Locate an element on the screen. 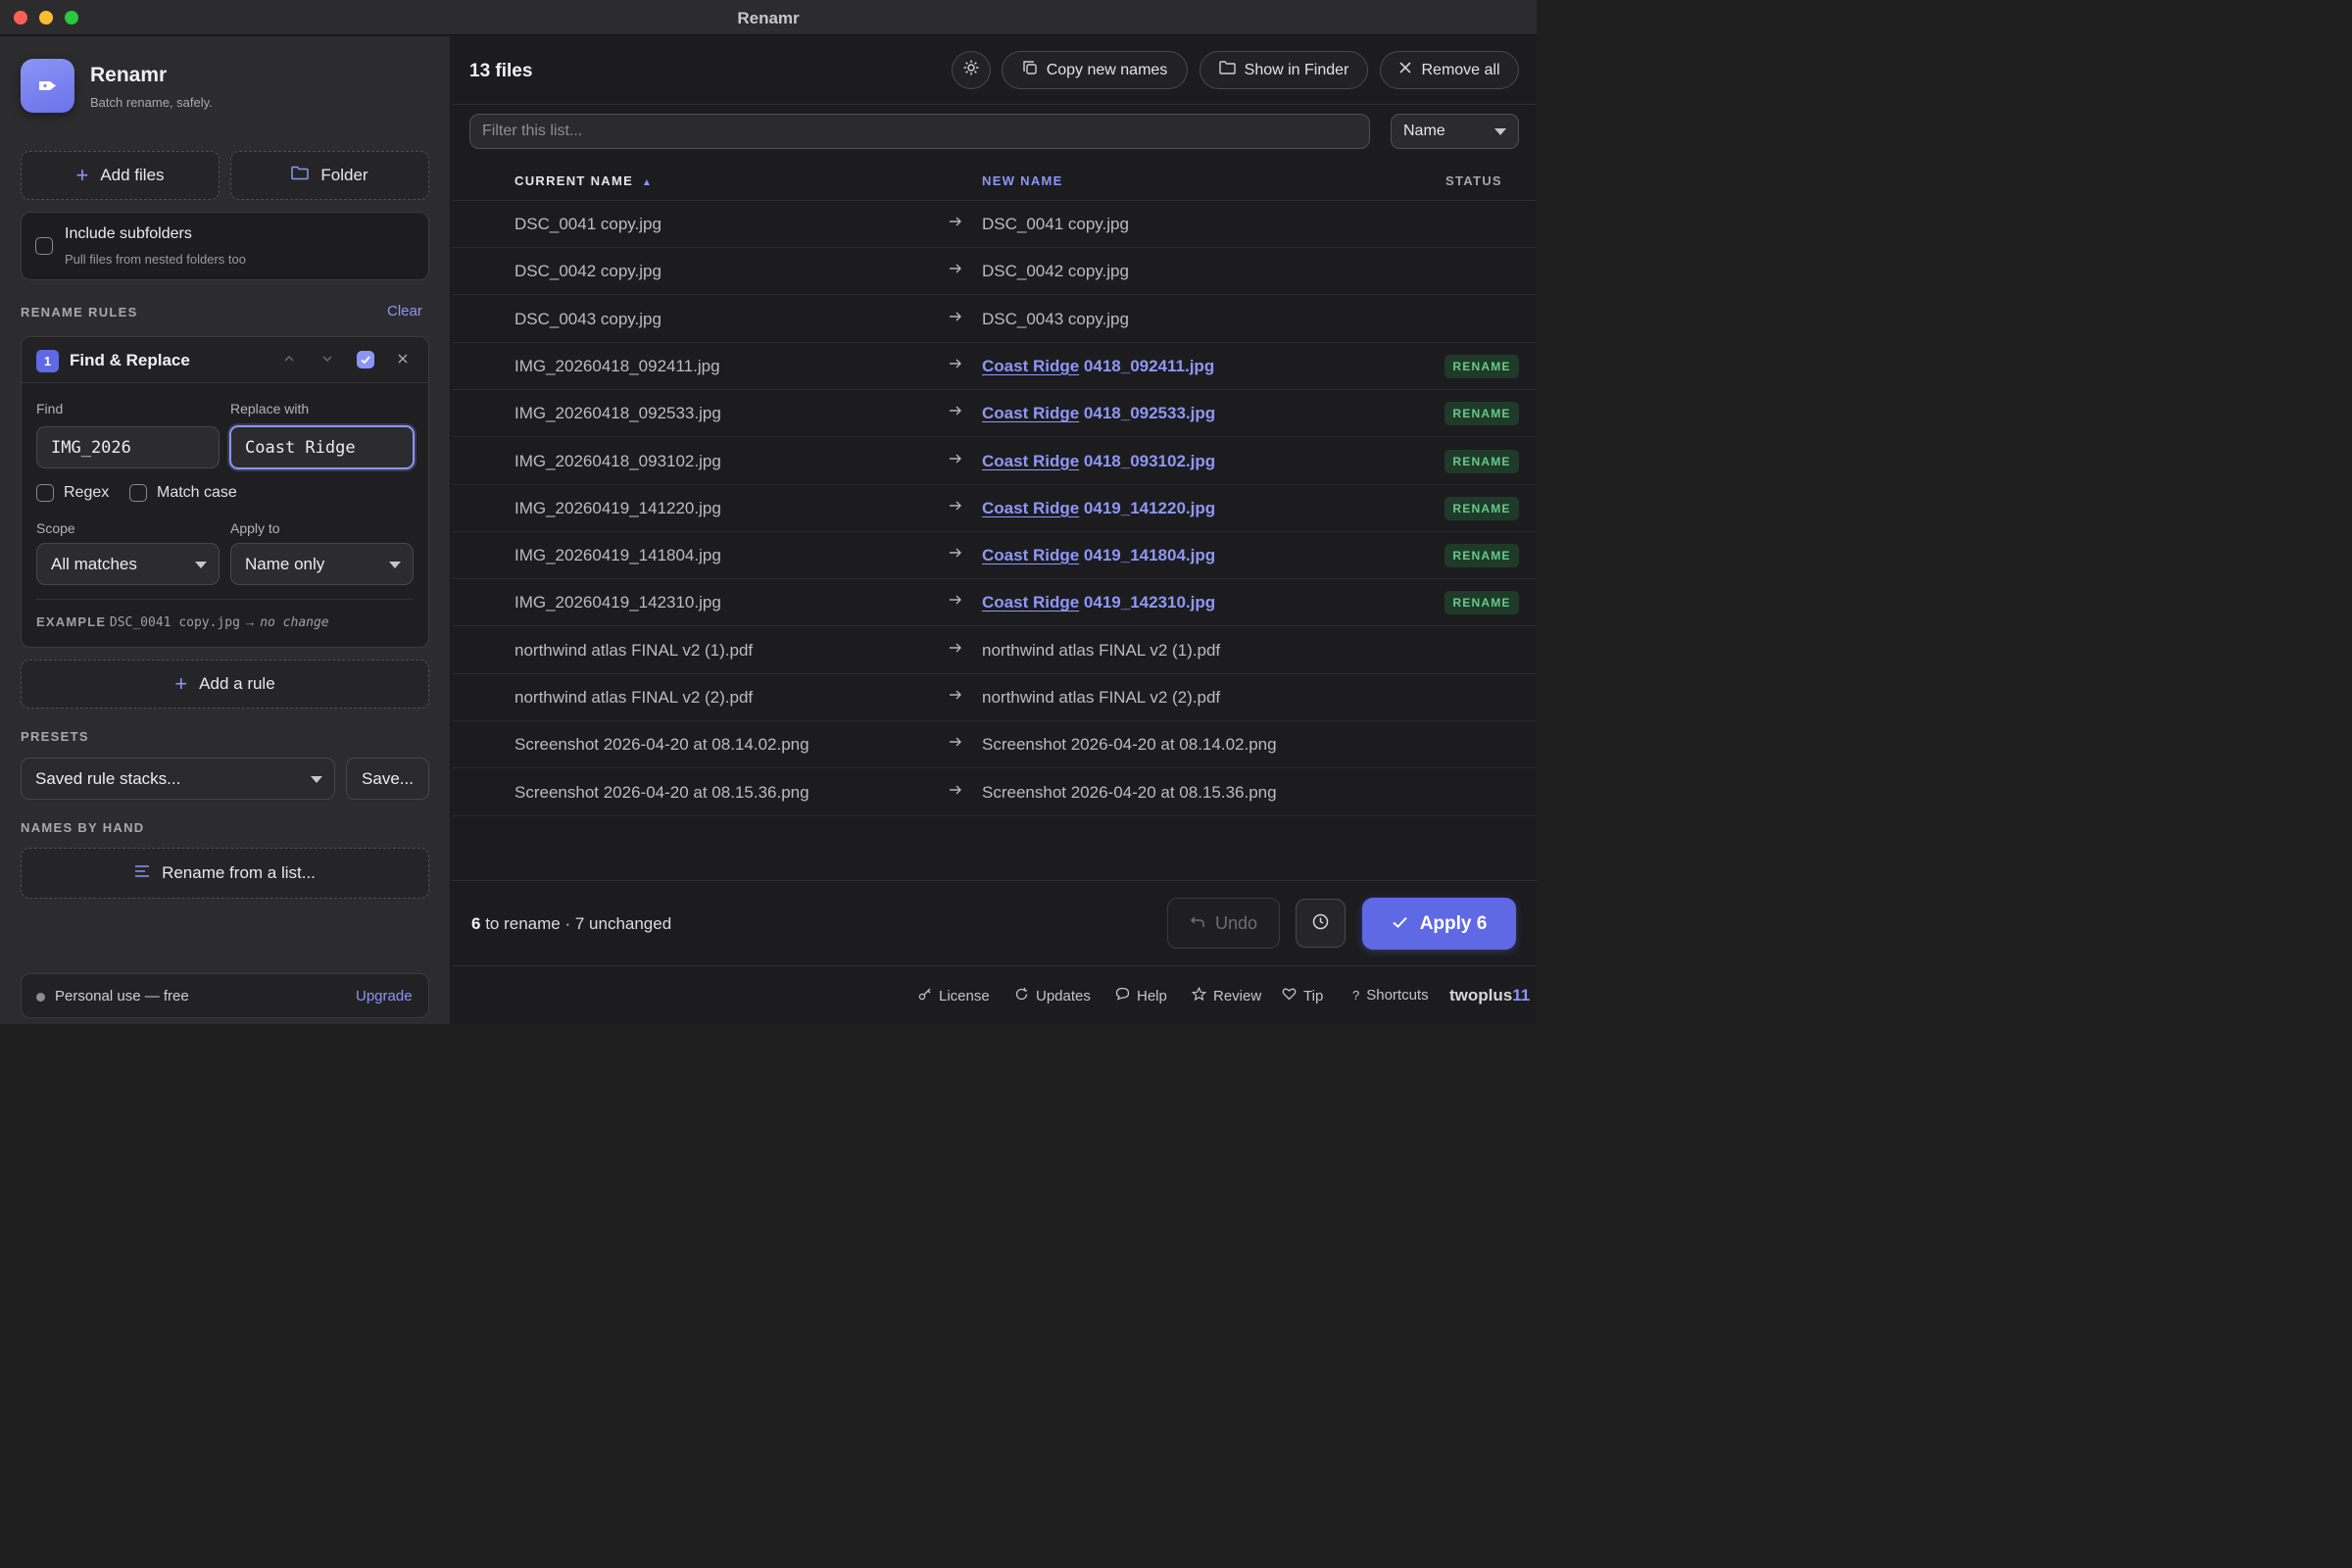  new-name-text: 0418_093102.jpg is located at coordinates (1149, 460).